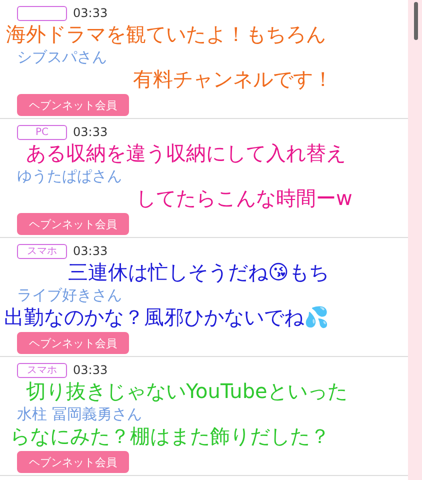  Describe the element at coordinates (233, 79) in the screenshot. I see `handwritten-message: 有料チャンネルです！` at that location.